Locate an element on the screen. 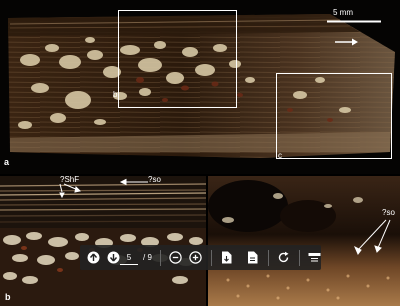 Image resolution: width=400 pixels, height=306 pixels. document-icon is located at coordinates (253, 257).